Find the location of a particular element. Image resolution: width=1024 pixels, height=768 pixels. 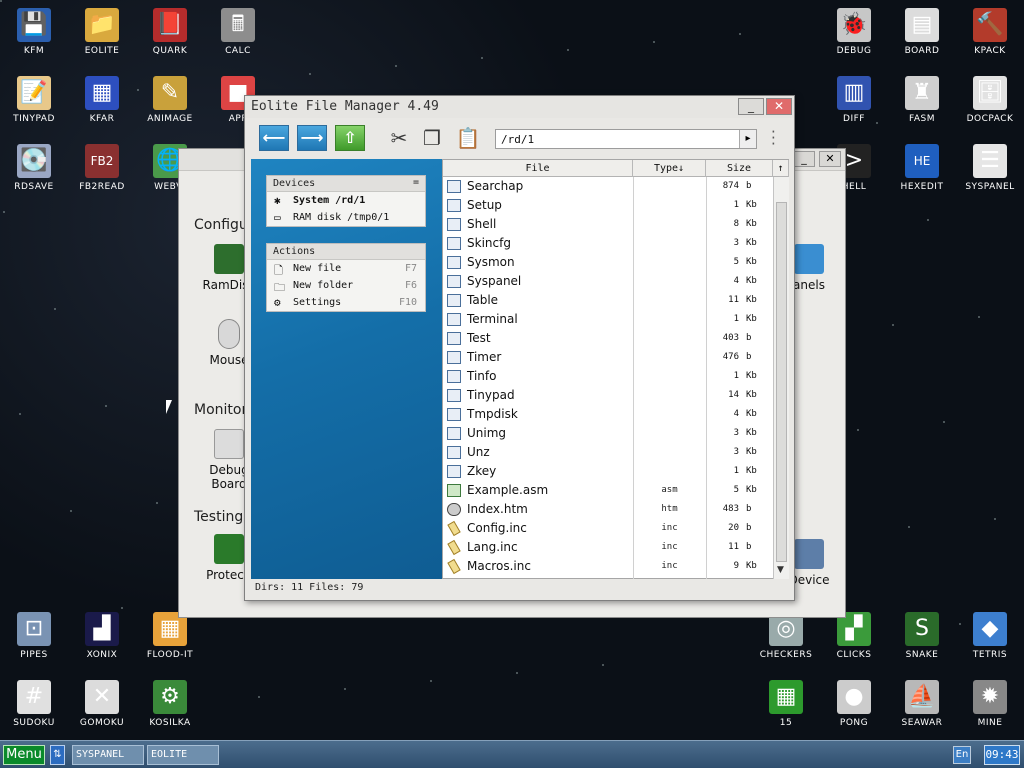

file-size-value: 874 is located at coordinates (730, 186).